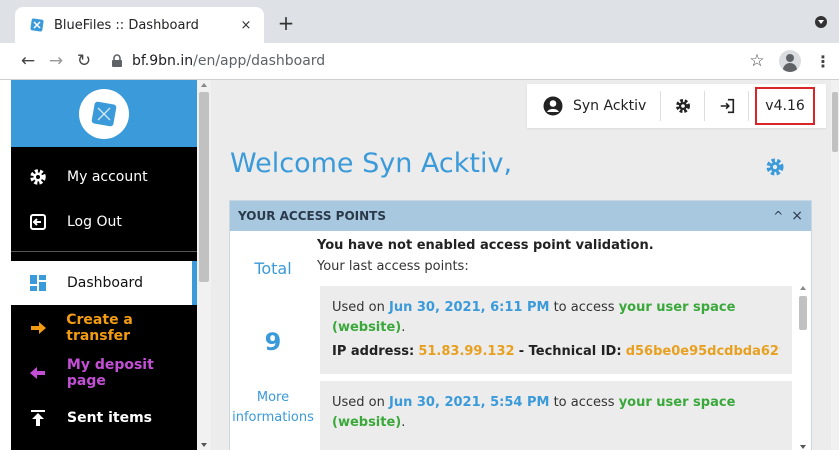 This screenshot has width=839, height=450. I want to click on browser-address-bar: ← → ↻ bf.9bn.in/en/app/dashboard ☆ ⋮, so click(419, 61).